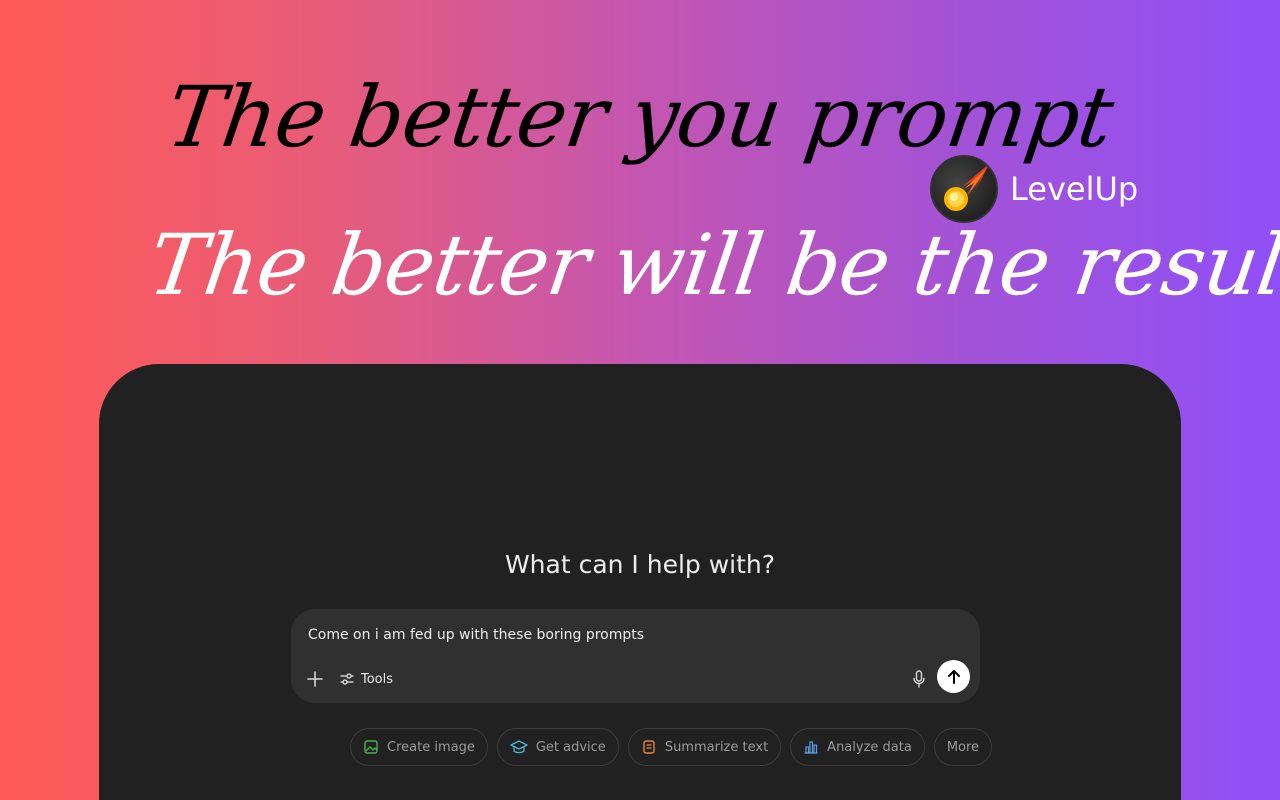  What do you see at coordinates (431, 747) in the screenshot?
I see `chip-label: Create image` at bounding box center [431, 747].